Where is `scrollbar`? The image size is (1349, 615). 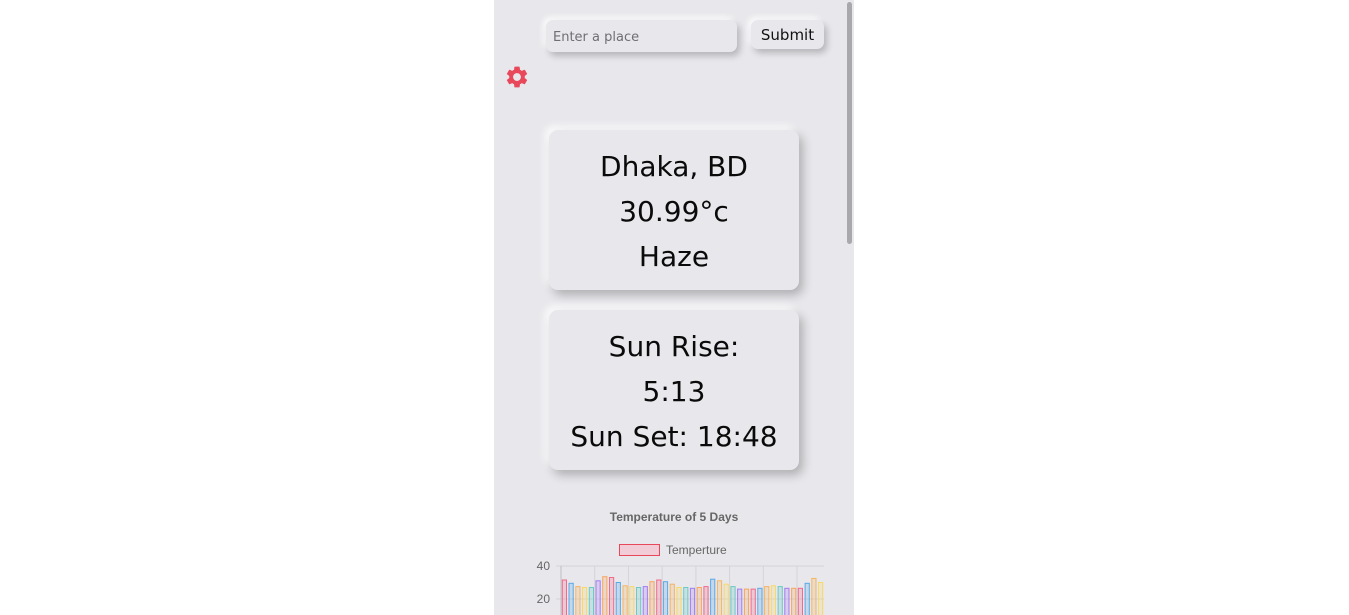 scrollbar is located at coordinates (849, 307).